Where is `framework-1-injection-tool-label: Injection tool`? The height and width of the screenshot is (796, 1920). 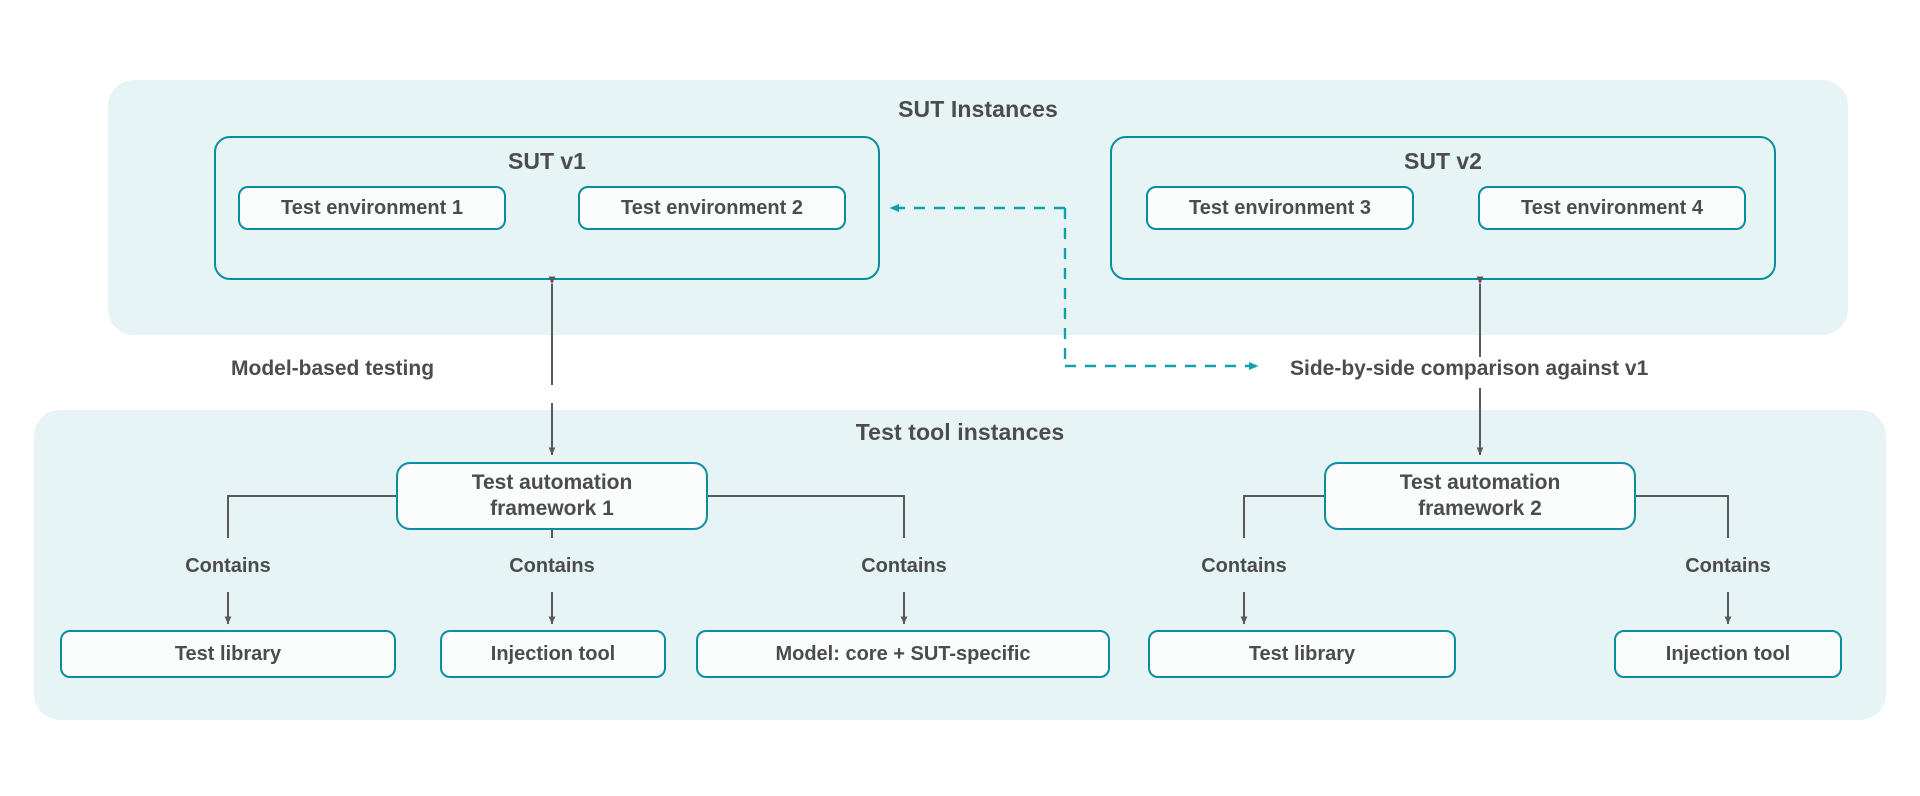
framework-1-injection-tool-label: Injection tool is located at coordinates (553, 653).